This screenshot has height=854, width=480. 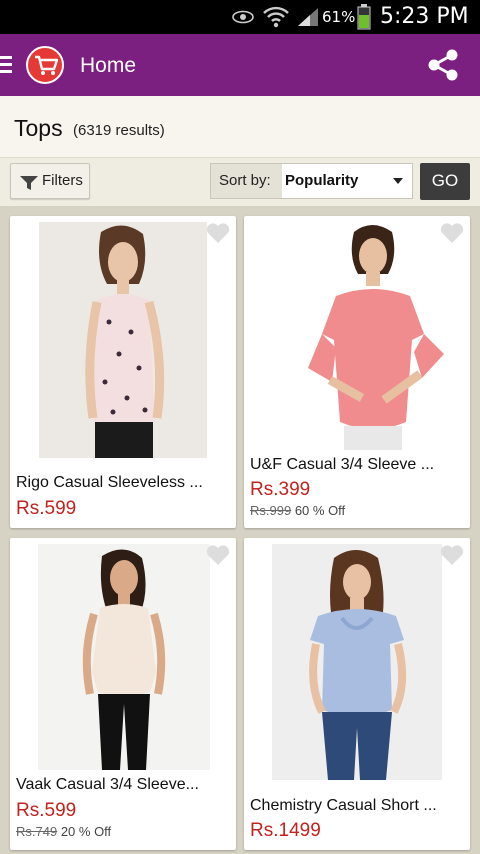 I want to click on chevron-down-icon, so click(x=398, y=181).